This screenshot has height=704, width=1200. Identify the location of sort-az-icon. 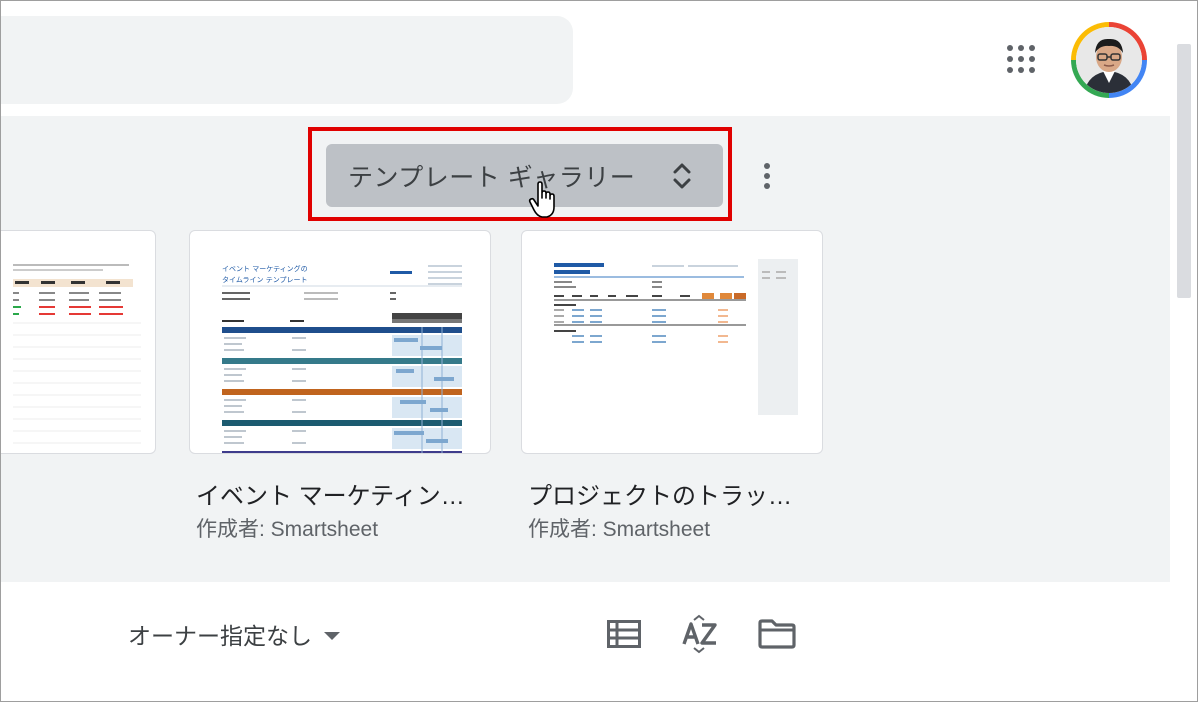
(700, 634).